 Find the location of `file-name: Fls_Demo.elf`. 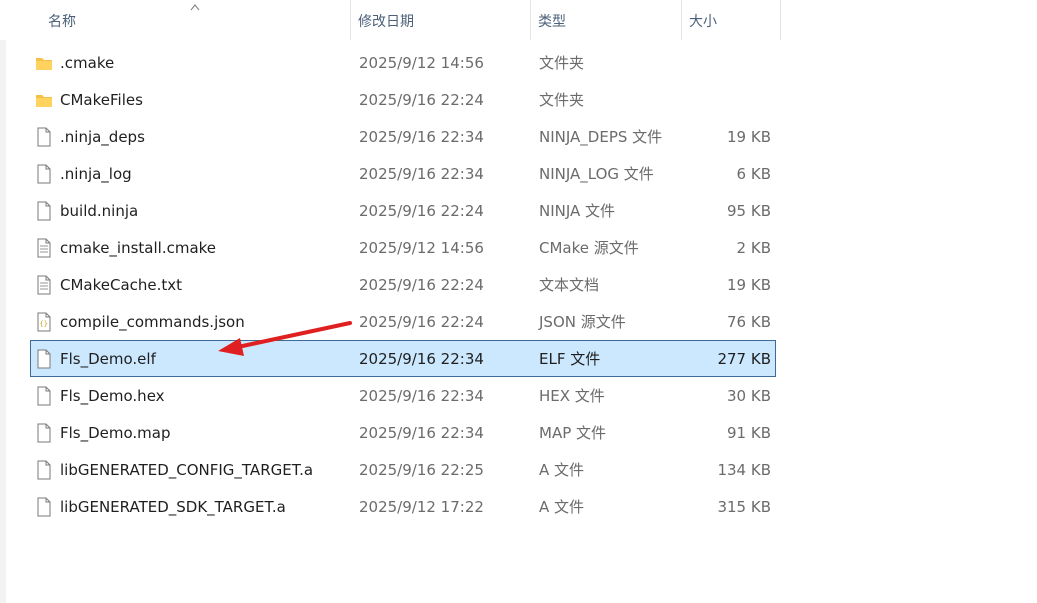

file-name: Fls_Demo.elf is located at coordinates (108, 359).